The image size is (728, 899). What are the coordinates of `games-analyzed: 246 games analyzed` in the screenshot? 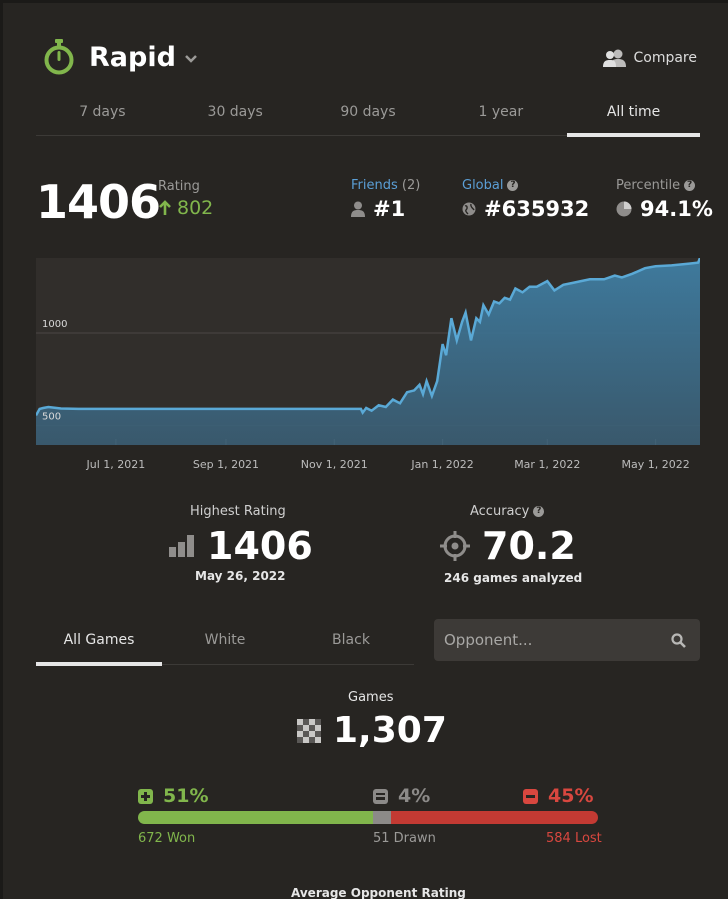 It's located at (513, 578).